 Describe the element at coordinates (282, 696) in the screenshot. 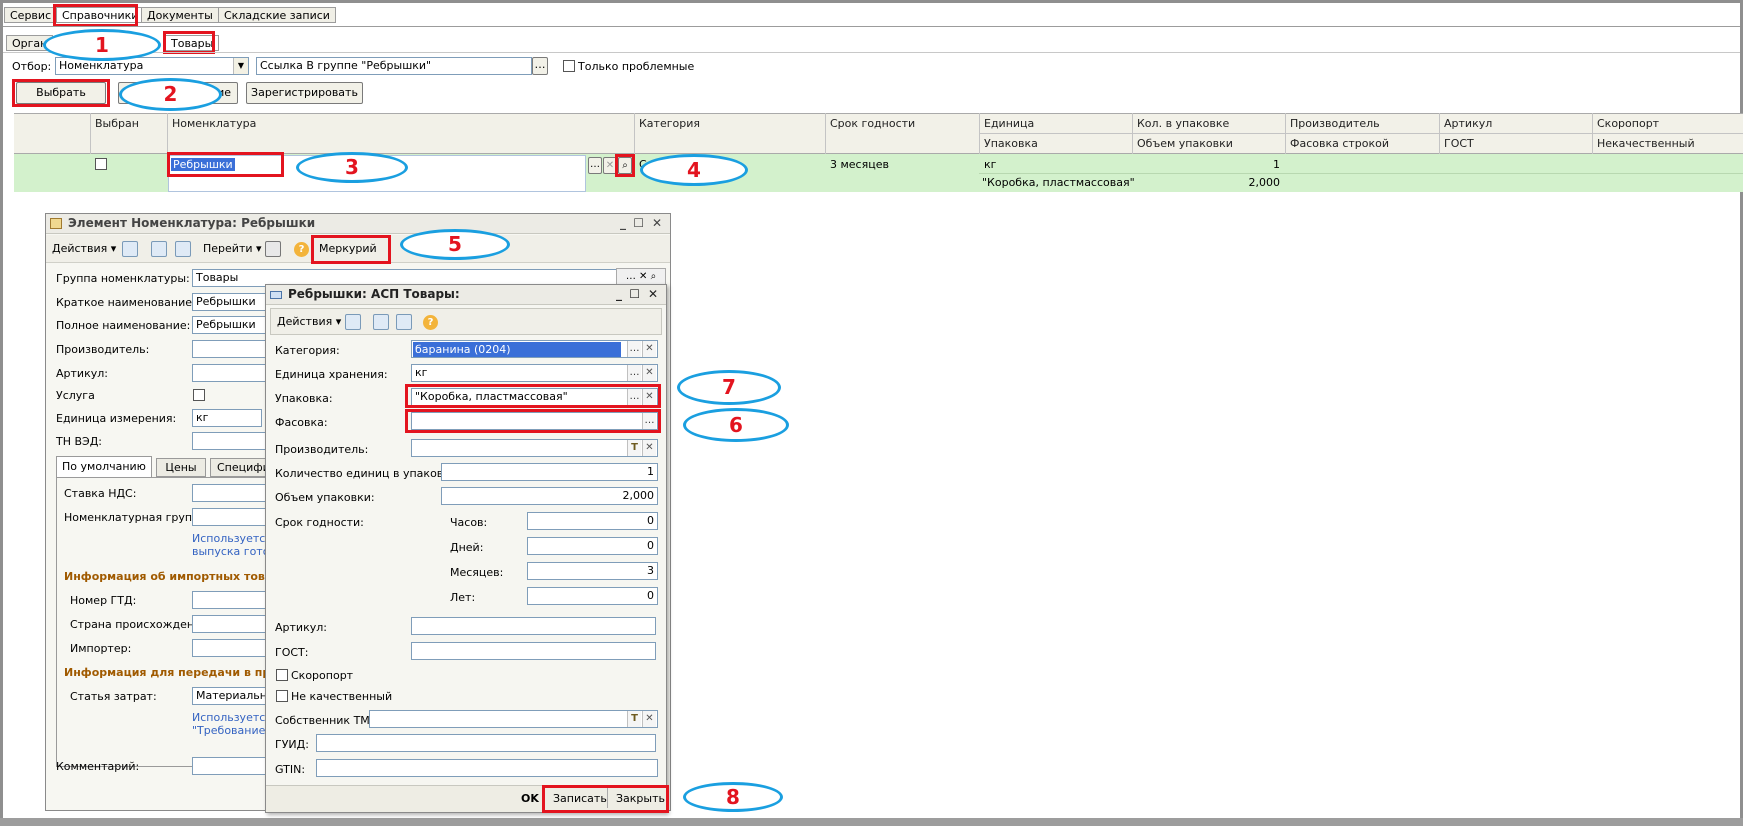

I see `asp-defective-checkbox` at that location.